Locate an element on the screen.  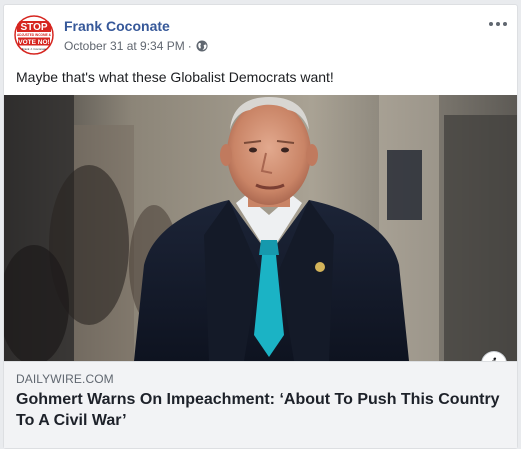
post-options-button is located at coordinates (498, 24).